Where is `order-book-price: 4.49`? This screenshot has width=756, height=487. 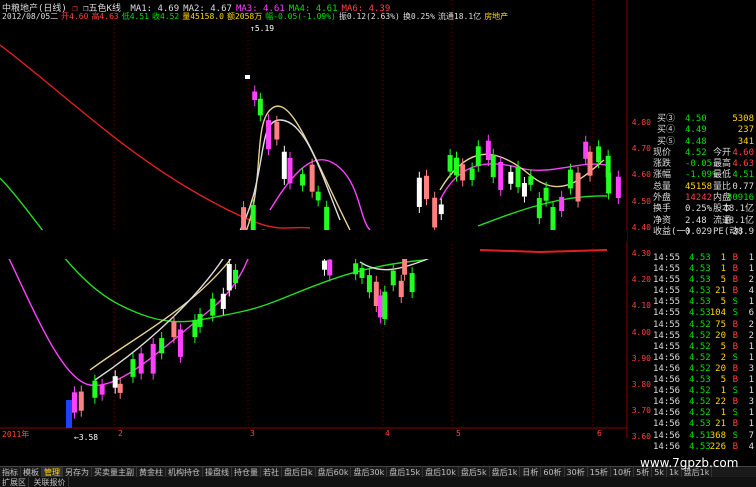 order-book-price: 4.49 is located at coordinates (696, 130).